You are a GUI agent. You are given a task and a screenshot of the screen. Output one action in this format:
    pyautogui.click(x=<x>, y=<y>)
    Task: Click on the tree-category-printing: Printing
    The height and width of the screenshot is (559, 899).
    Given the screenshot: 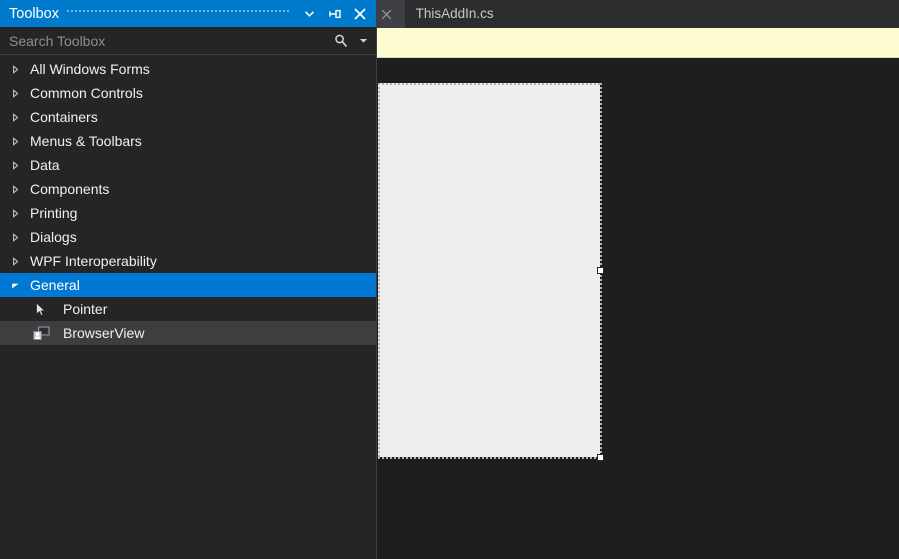 What is the action you would take?
    pyautogui.click(x=188, y=213)
    